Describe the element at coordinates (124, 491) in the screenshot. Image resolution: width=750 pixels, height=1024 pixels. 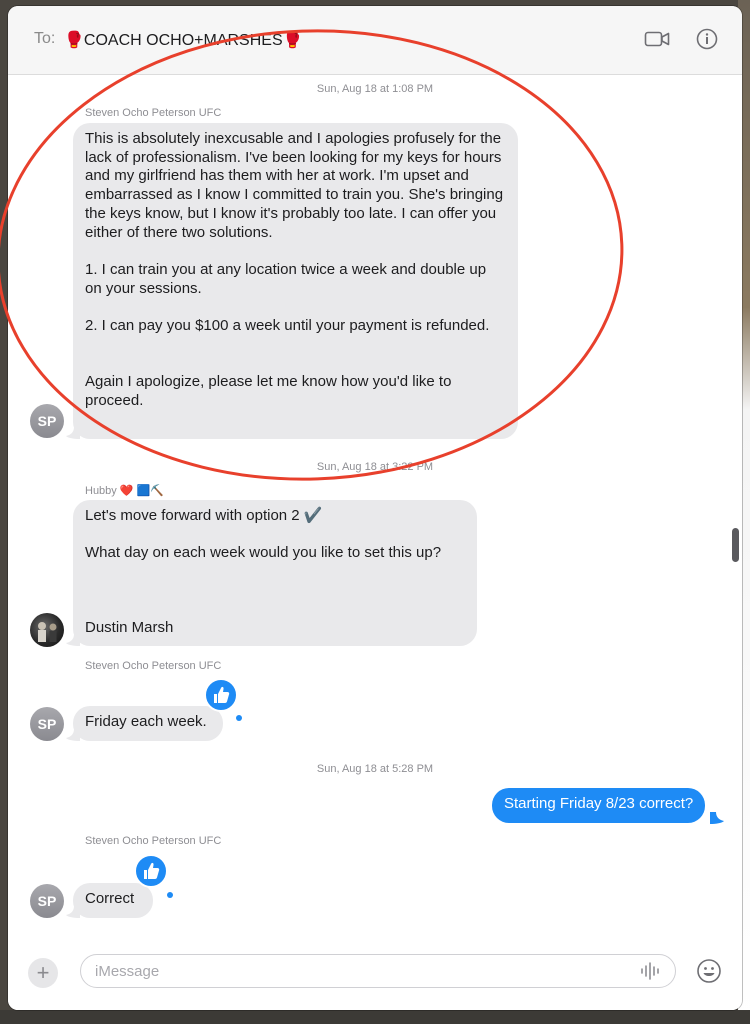
I see `sender-name: Hubby ❤️ 🟦⛏️` at that location.